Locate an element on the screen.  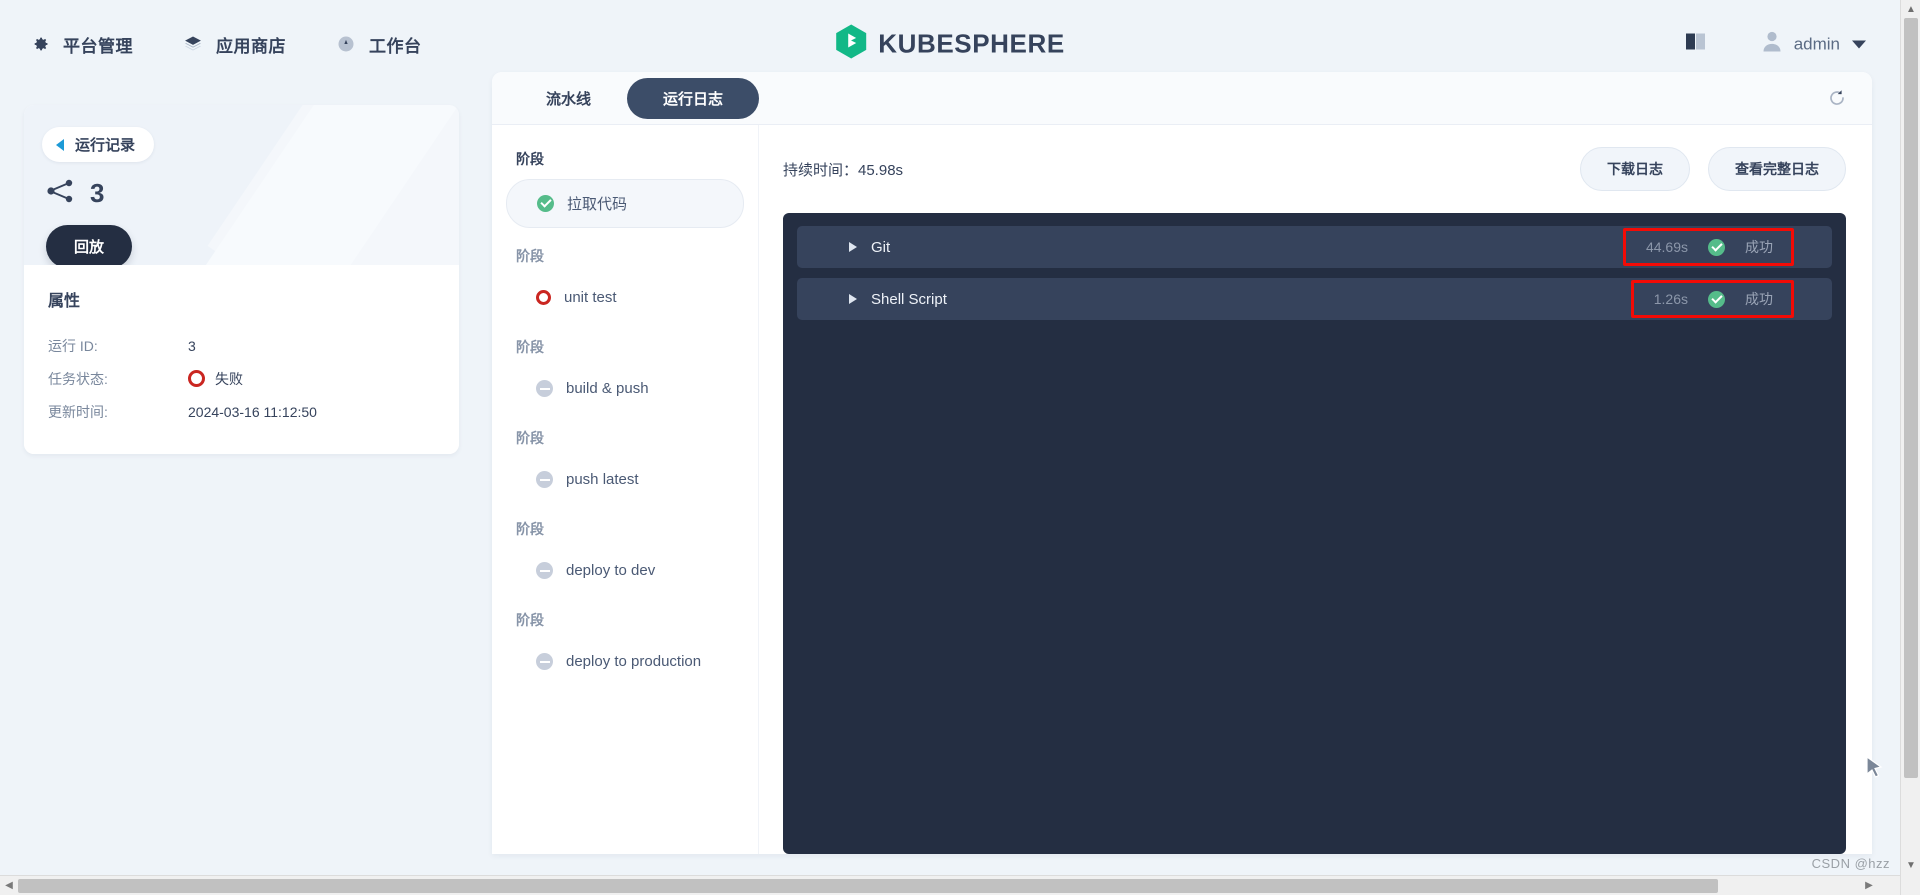
stage-item-build-push: build & push is located at coordinates (632, 388).